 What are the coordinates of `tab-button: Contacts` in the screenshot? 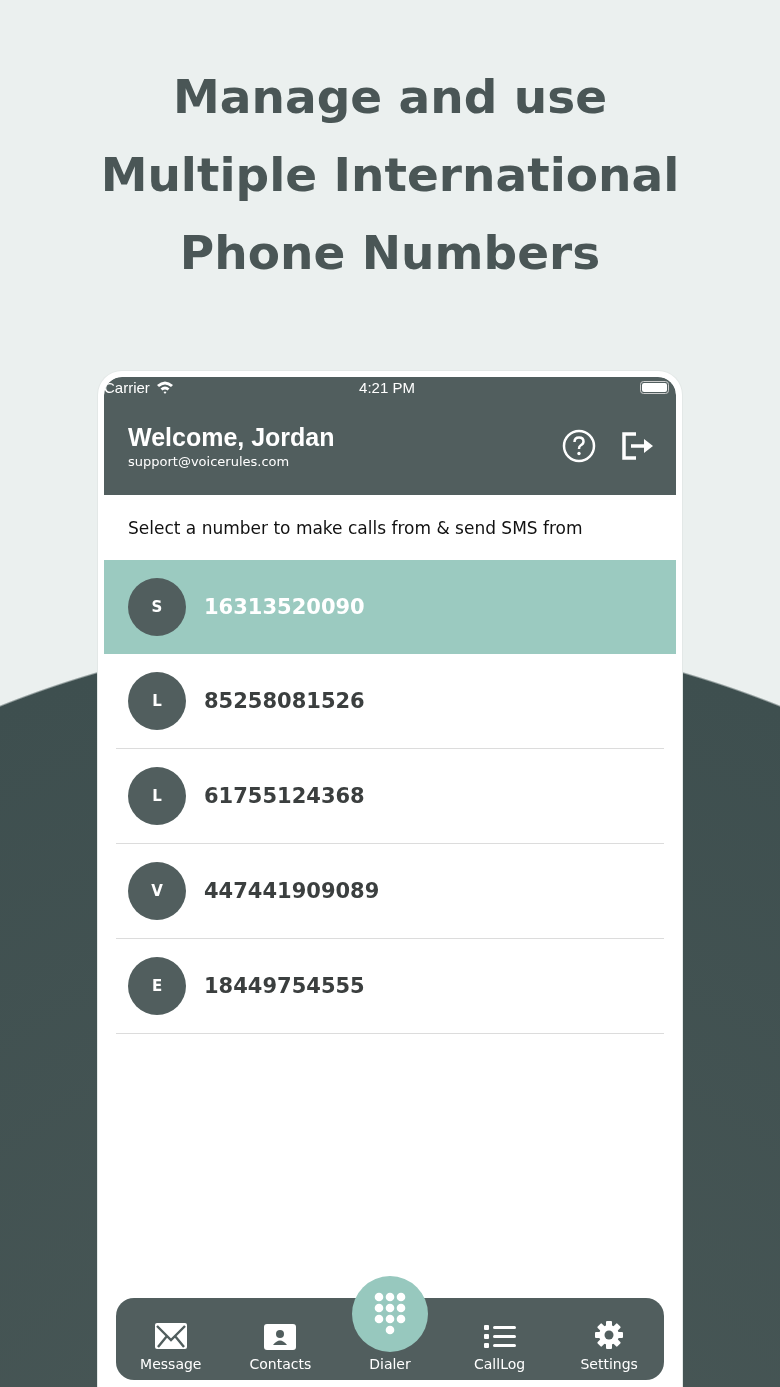 It's located at (280, 1348).